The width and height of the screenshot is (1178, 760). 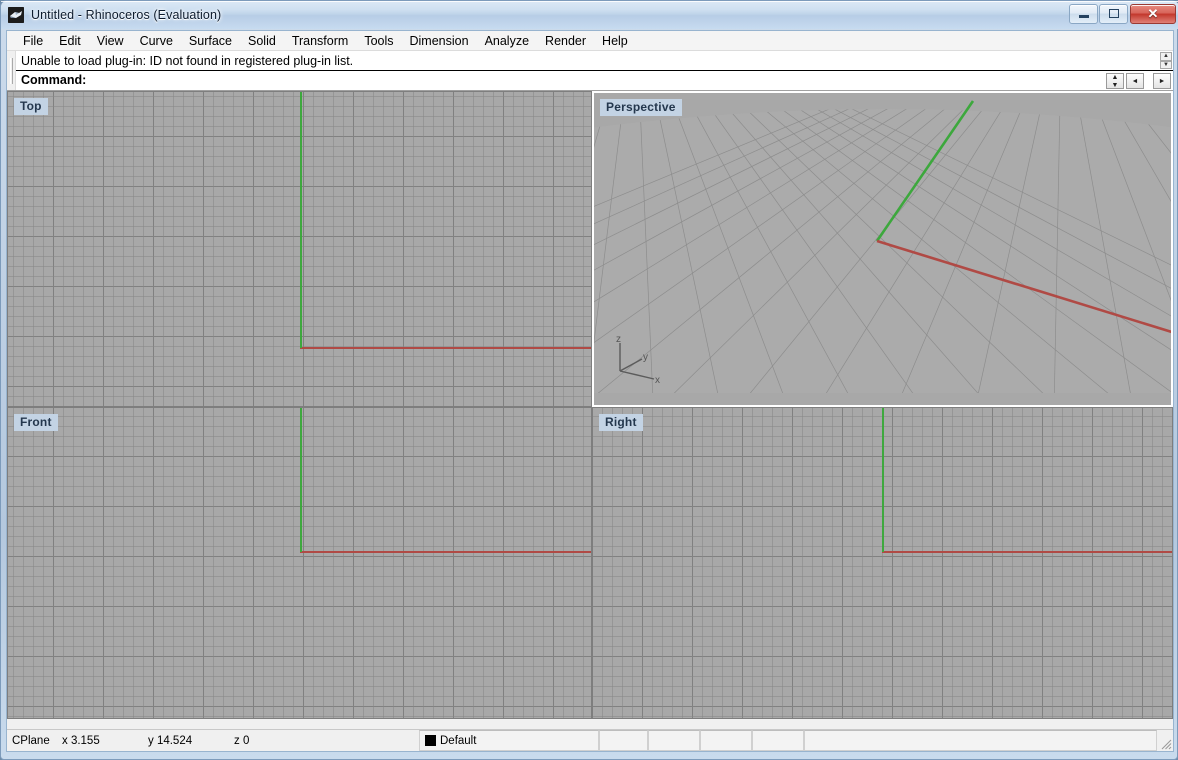 What do you see at coordinates (16, 15) in the screenshot?
I see `rhino-app-icon` at bounding box center [16, 15].